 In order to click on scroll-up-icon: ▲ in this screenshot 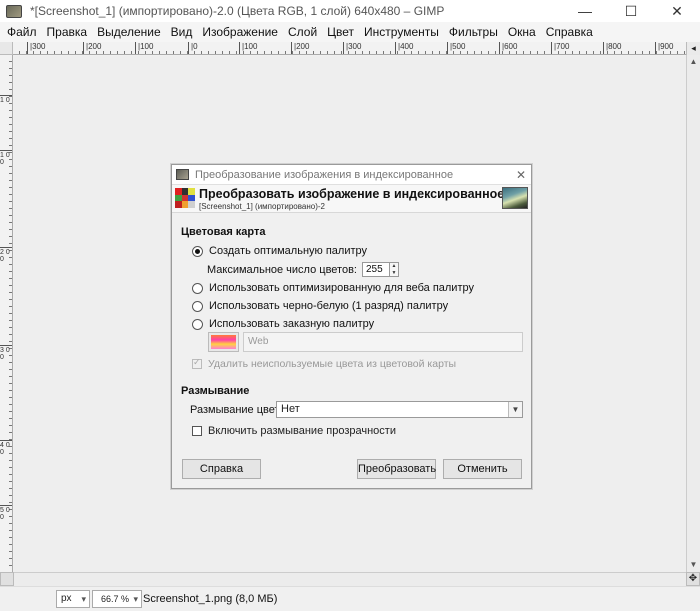, I will do `click(693, 62)`.